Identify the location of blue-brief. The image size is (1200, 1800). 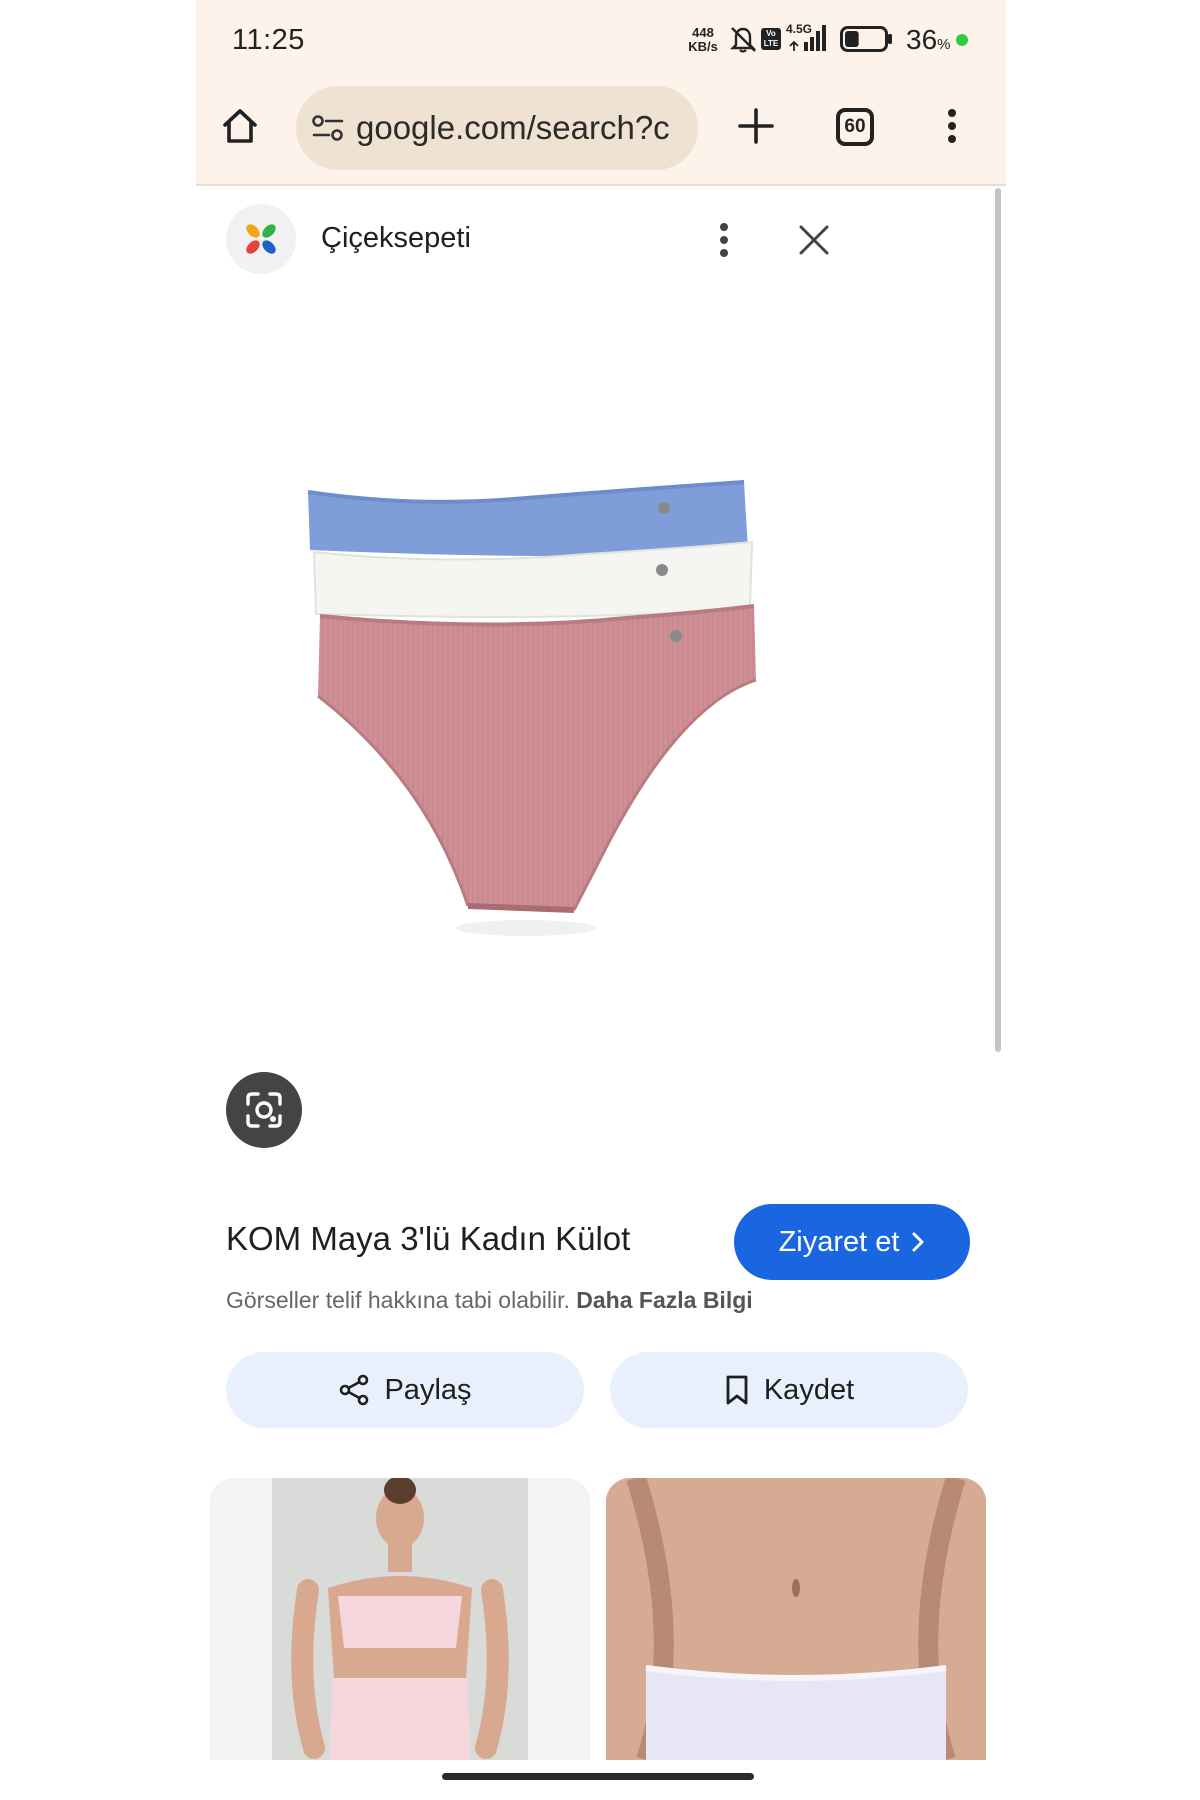
(528, 519).